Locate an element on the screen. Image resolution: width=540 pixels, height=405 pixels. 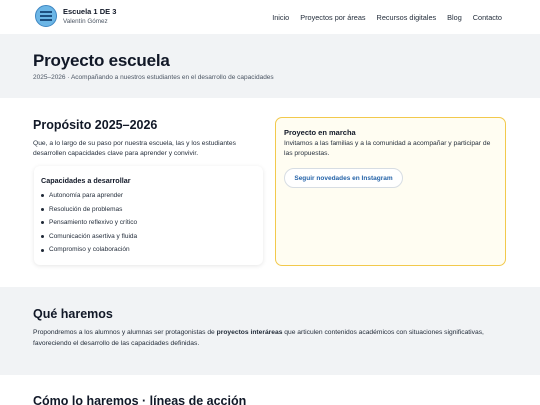
list-item: Autonomía para aprender is located at coordinates (89, 196).